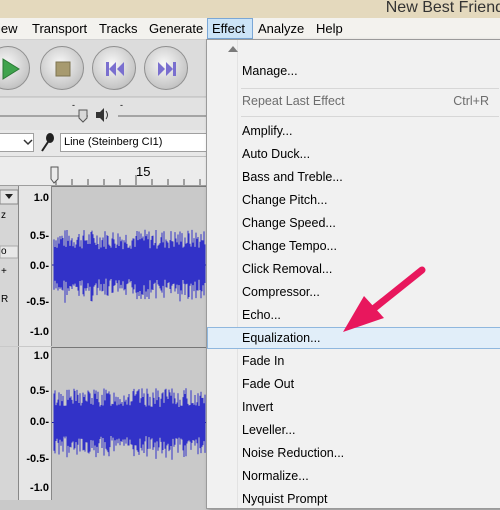  I want to click on menu-item-repeat-last-effect: Repeat Last Effect Ctrl+R, so click(365, 101).